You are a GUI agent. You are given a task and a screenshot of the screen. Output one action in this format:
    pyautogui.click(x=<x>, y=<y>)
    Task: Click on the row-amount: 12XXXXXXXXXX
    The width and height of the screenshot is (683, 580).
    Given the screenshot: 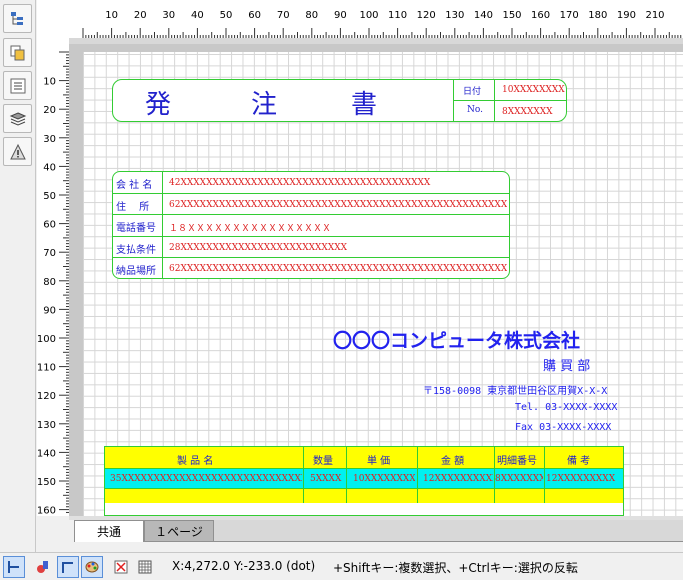 What is the action you would take?
    pyautogui.click(x=458, y=479)
    